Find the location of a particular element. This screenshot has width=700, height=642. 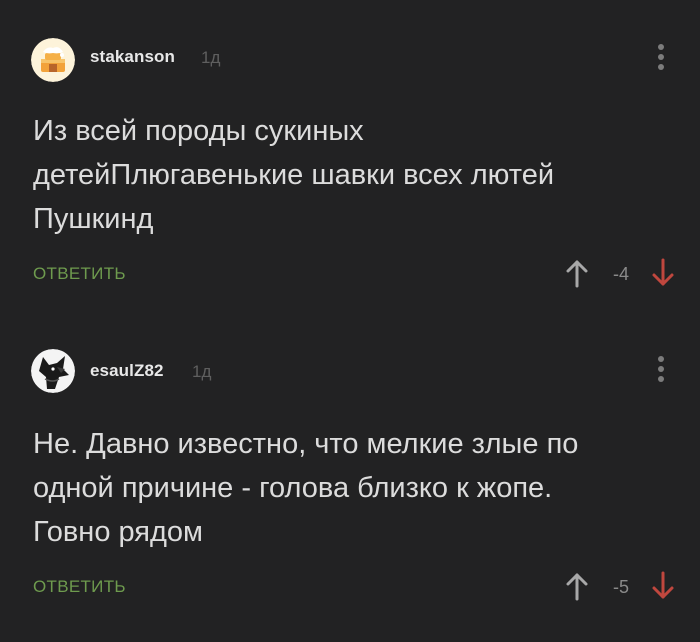

cake-avatar-icon is located at coordinates (53, 60).